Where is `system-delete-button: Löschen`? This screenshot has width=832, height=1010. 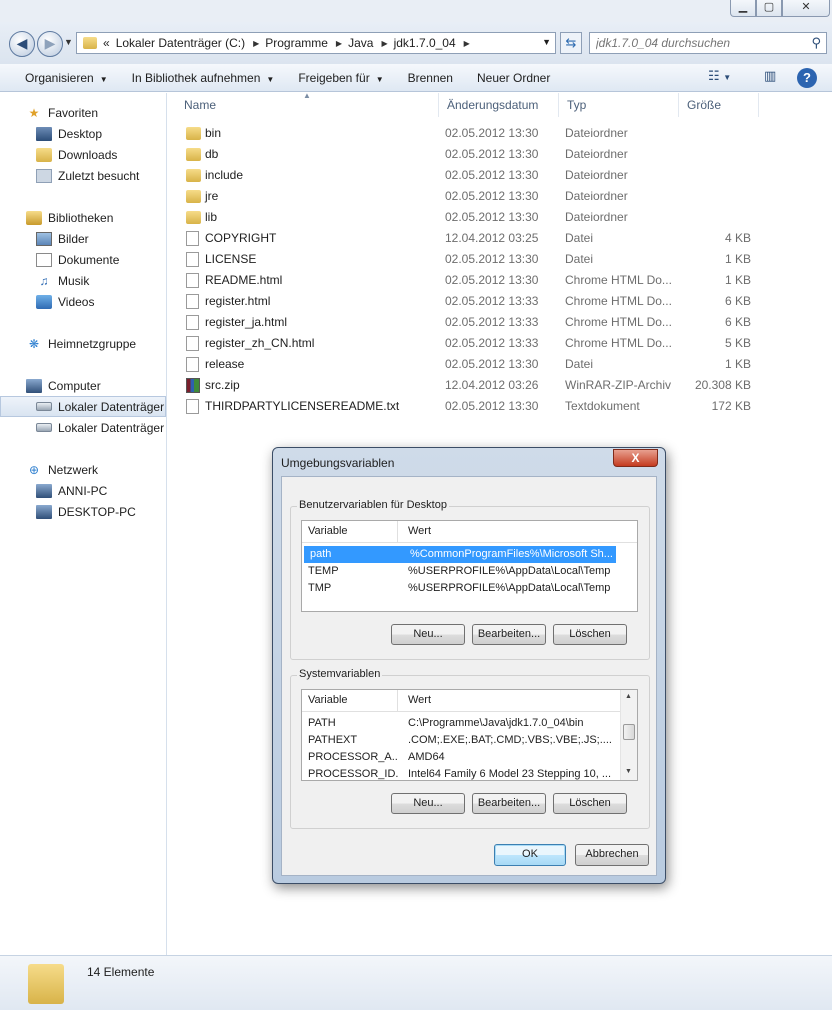
system-delete-button: Löschen is located at coordinates (590, 803).